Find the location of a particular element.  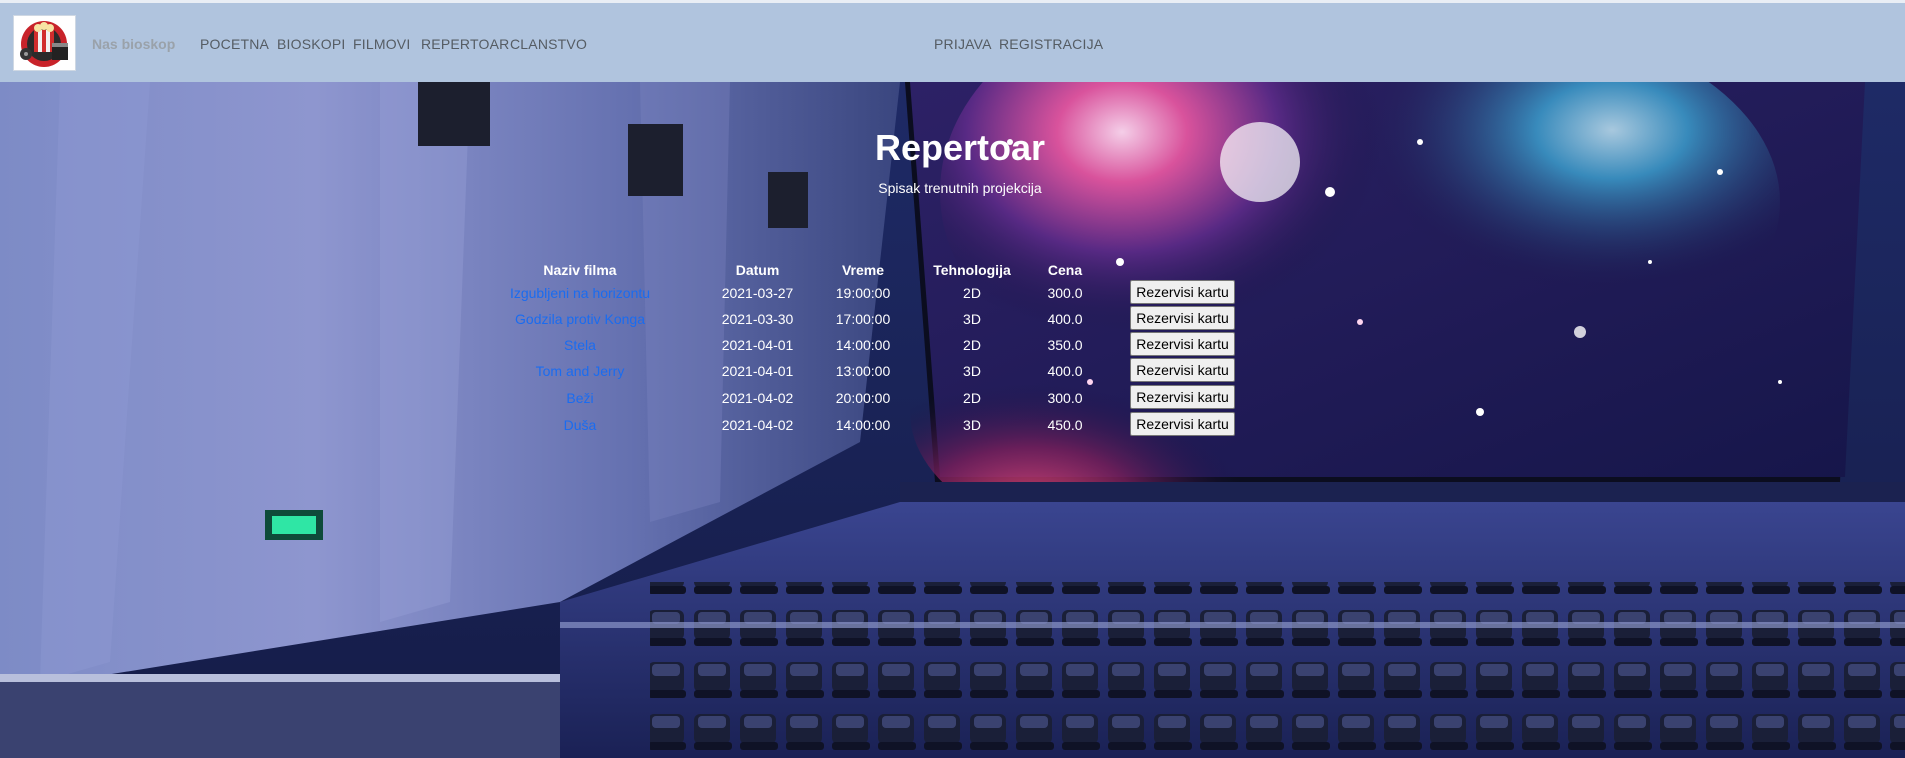

page-subtitle: Spisak trenutnih projekcija is located at coordinates (960, 188).